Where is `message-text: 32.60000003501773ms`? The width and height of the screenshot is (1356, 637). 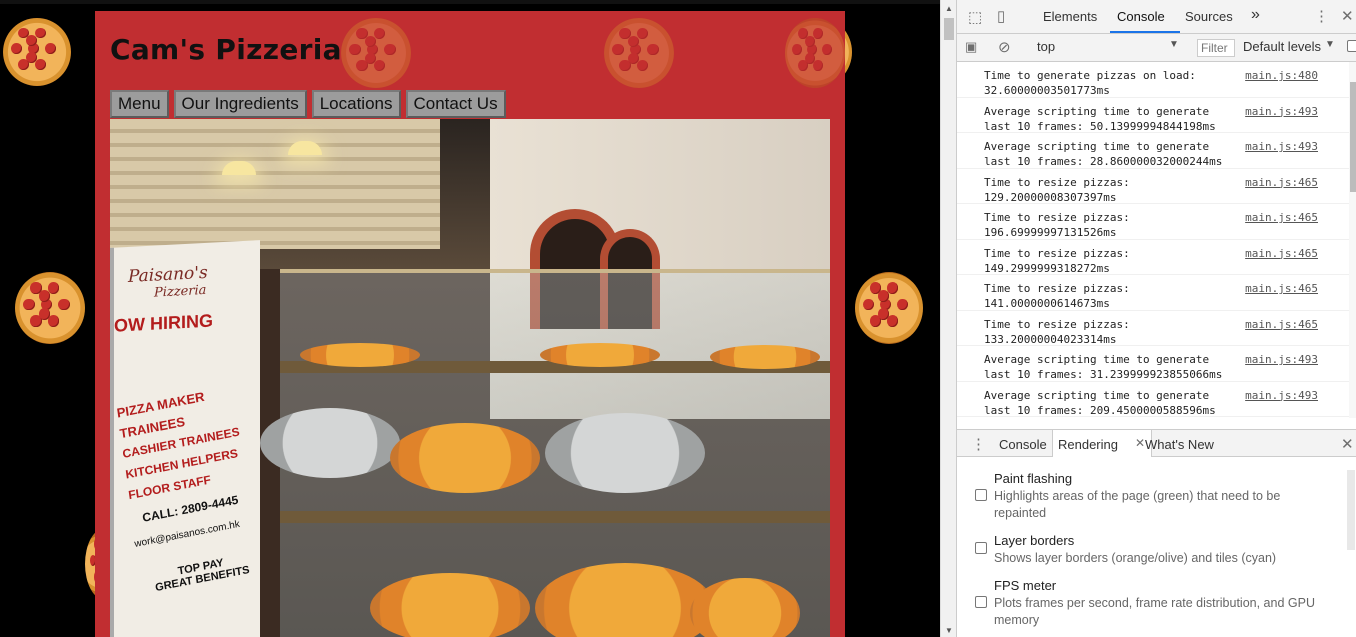 message-text: 32.60000003501773ms is located at coordinates (1047, 90).